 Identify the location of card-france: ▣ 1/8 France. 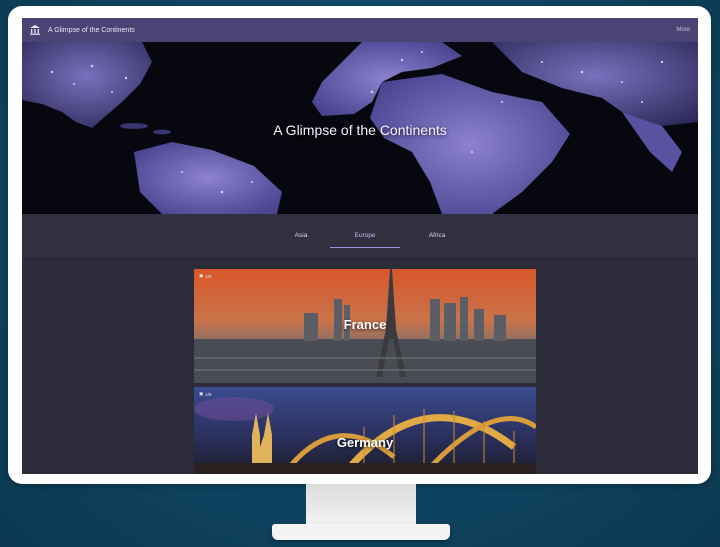
(365, 326).